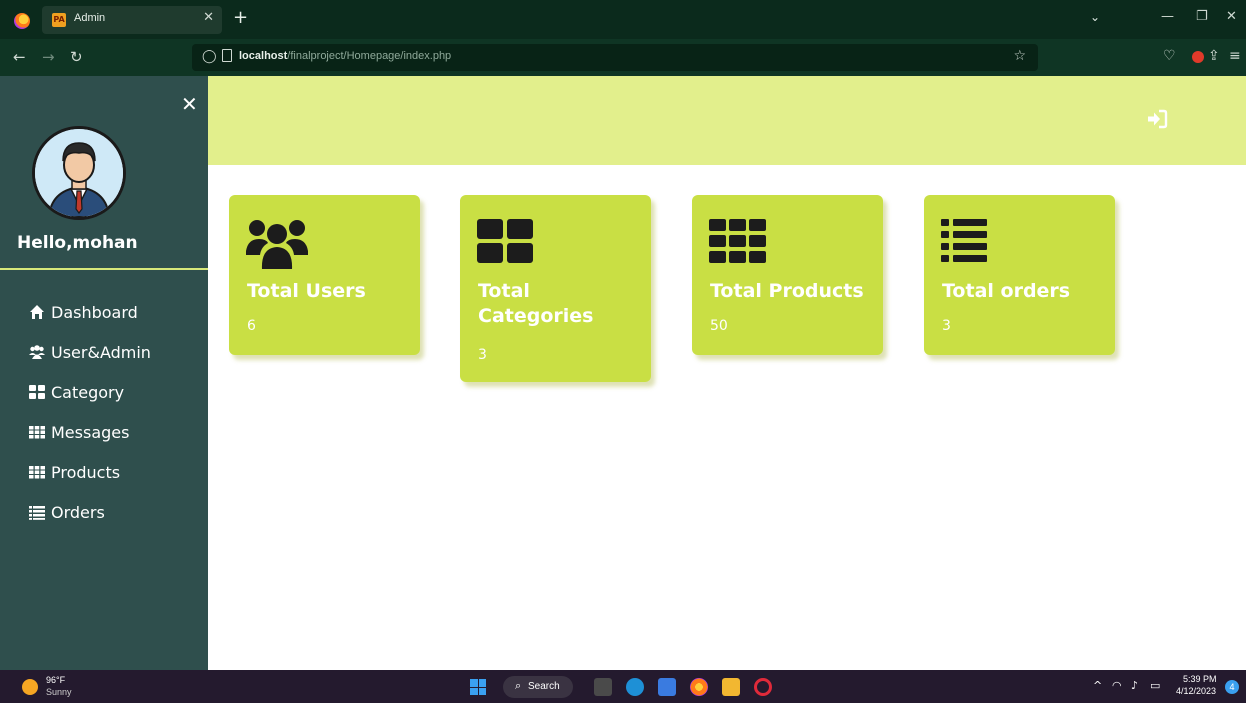  What do you see at coordinates (48, 57) in the screenshot?
I see `forward-icon: →` at bounding box center [48, 57].